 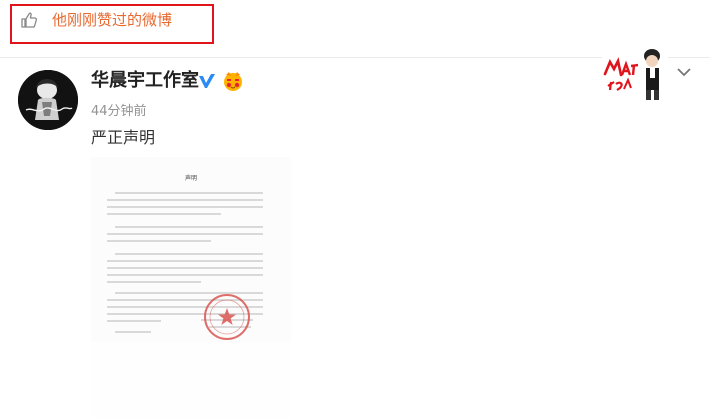 What do you see at coordinates (635, 72) in the screenshot?
I see `card-sticker-image` at bounding box center [635, 72].